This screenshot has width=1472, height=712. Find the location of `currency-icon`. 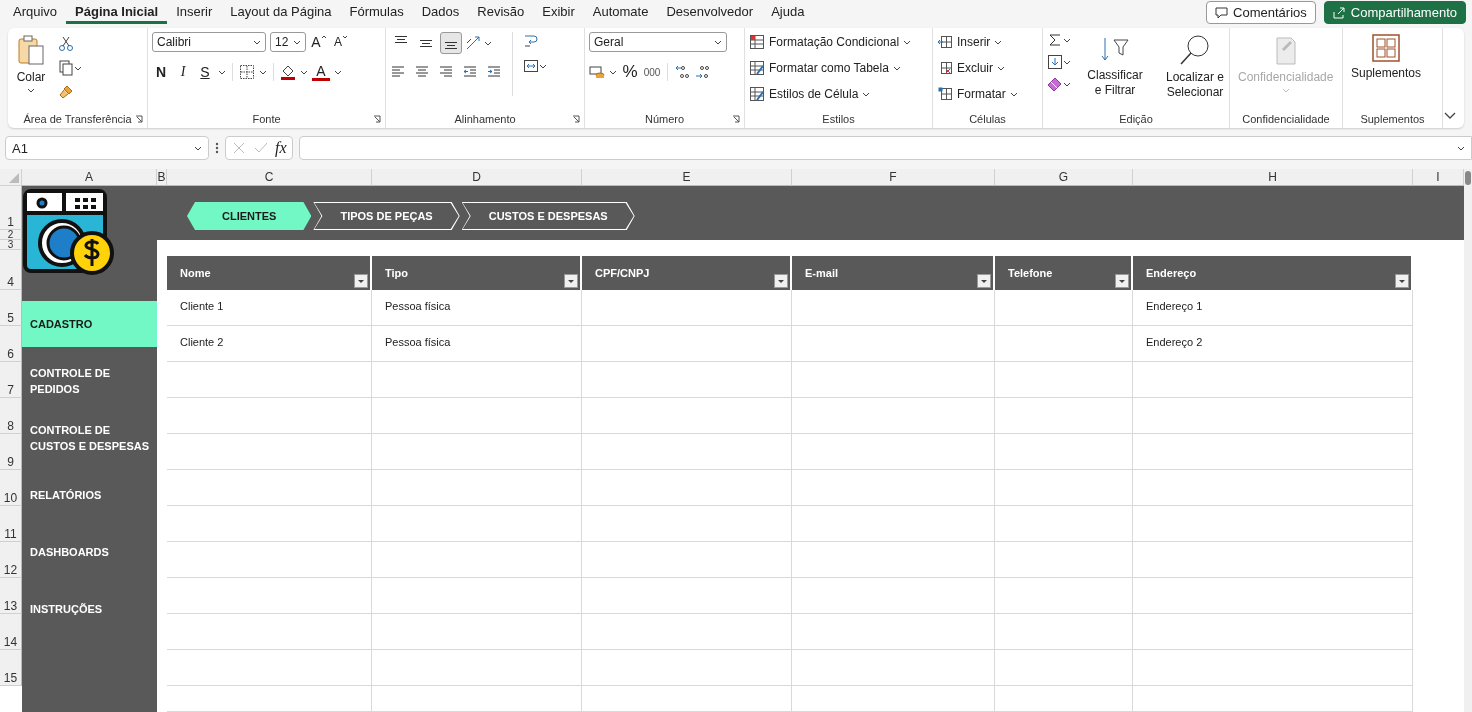

currency-icon is located at coordinates (597, 72).